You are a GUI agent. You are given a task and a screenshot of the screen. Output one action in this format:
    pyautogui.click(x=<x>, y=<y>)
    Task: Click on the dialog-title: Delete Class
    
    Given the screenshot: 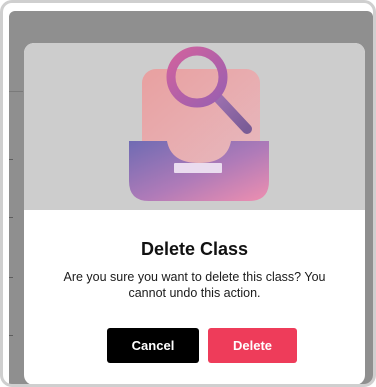 What is the action you would take?
    pyautogui.click(x=194, y=249)
    